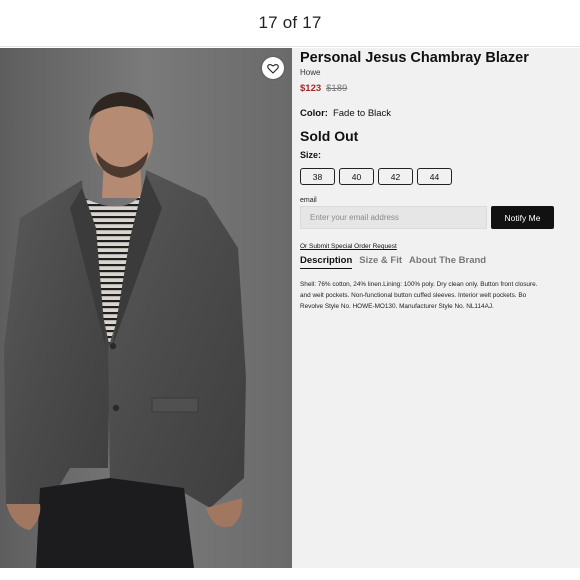 This screenshot has height=580, width=580. Describe the element at coordinates (314, 113) in the screenshot. I see `color-label: Color:` at that location.